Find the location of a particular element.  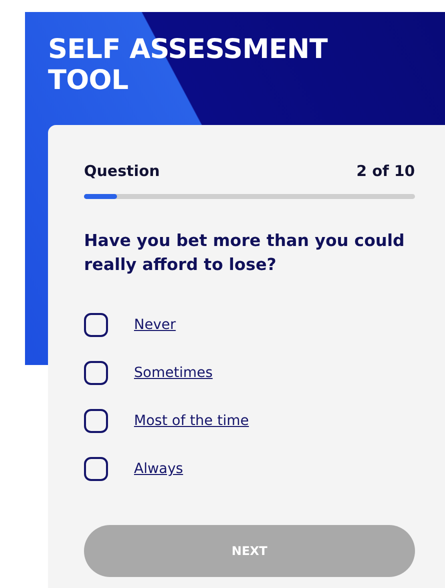

question-text: Have you bet more than you could really afford to lose? is located at coordinates (245, 253).